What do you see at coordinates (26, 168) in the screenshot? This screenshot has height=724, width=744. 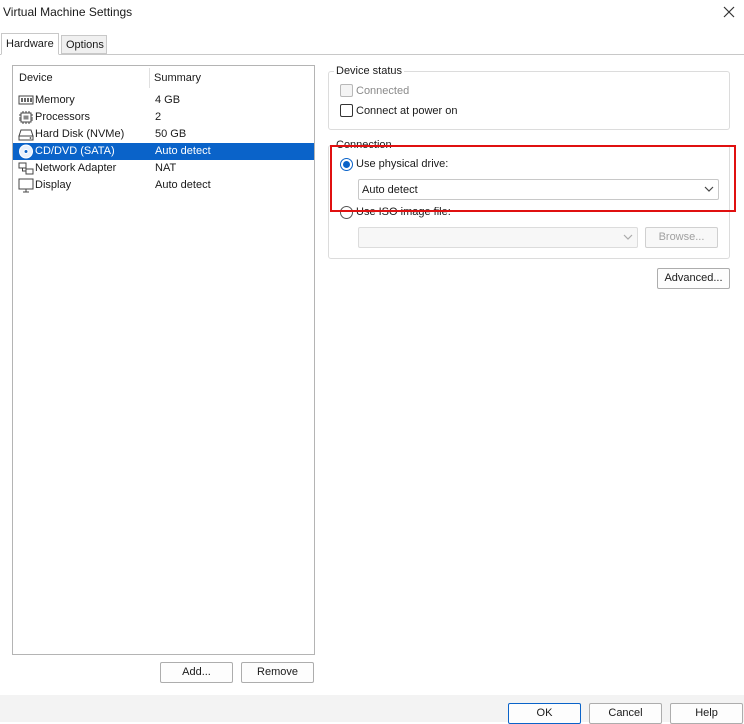 I see `network-adapter-icon` at bounding box center [26, 168].